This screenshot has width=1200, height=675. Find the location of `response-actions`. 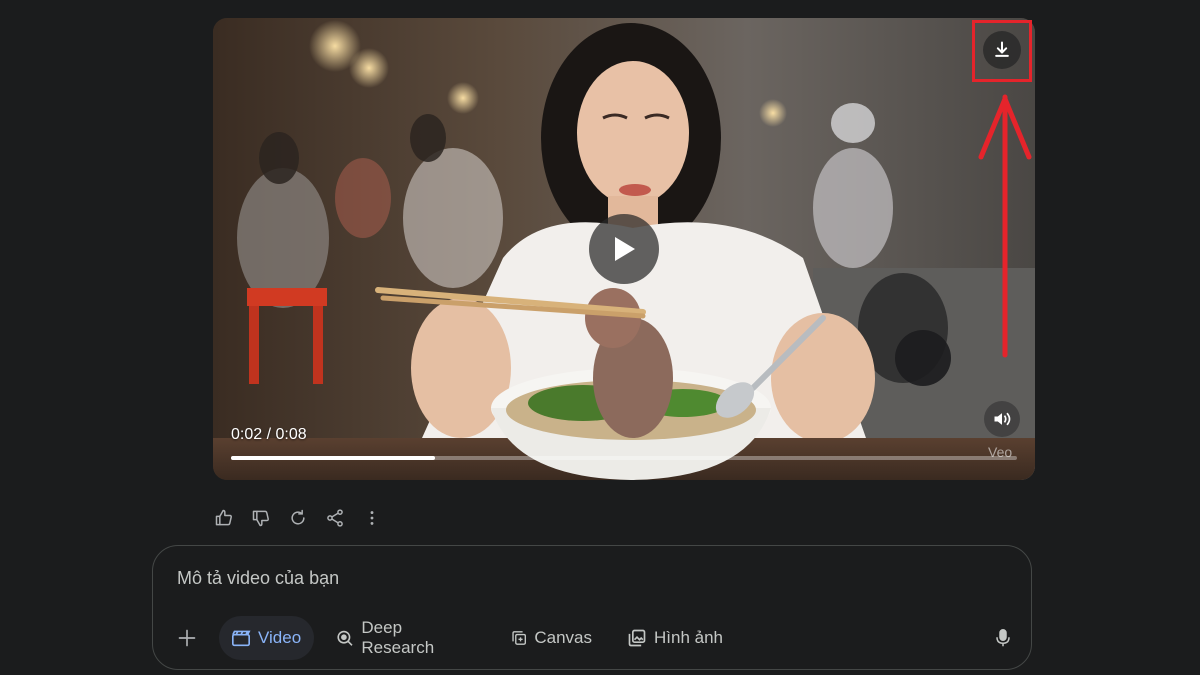

response-actions is located at coordinates (297, 517).